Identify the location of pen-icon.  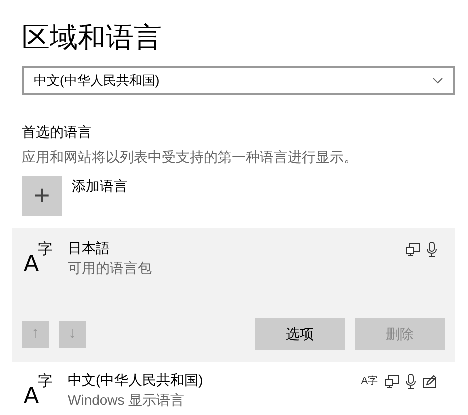
(430, 381).